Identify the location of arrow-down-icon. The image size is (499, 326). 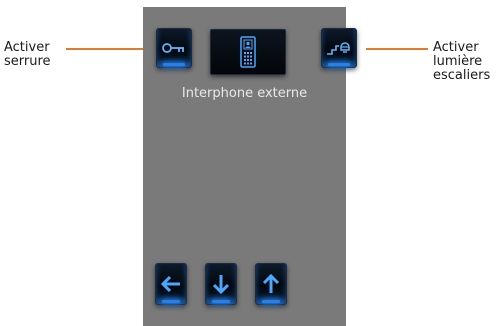
(221, 284).